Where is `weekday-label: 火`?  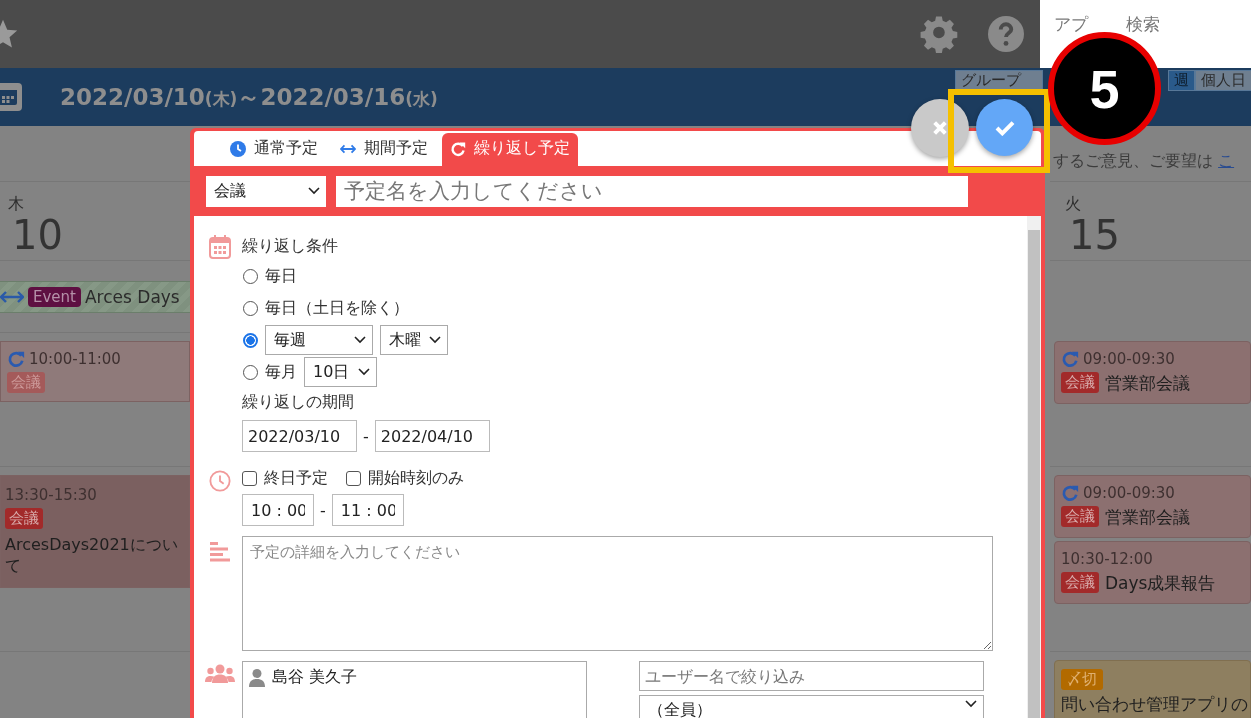
weekday-label: 火 is located at coordinates (1073, 204).